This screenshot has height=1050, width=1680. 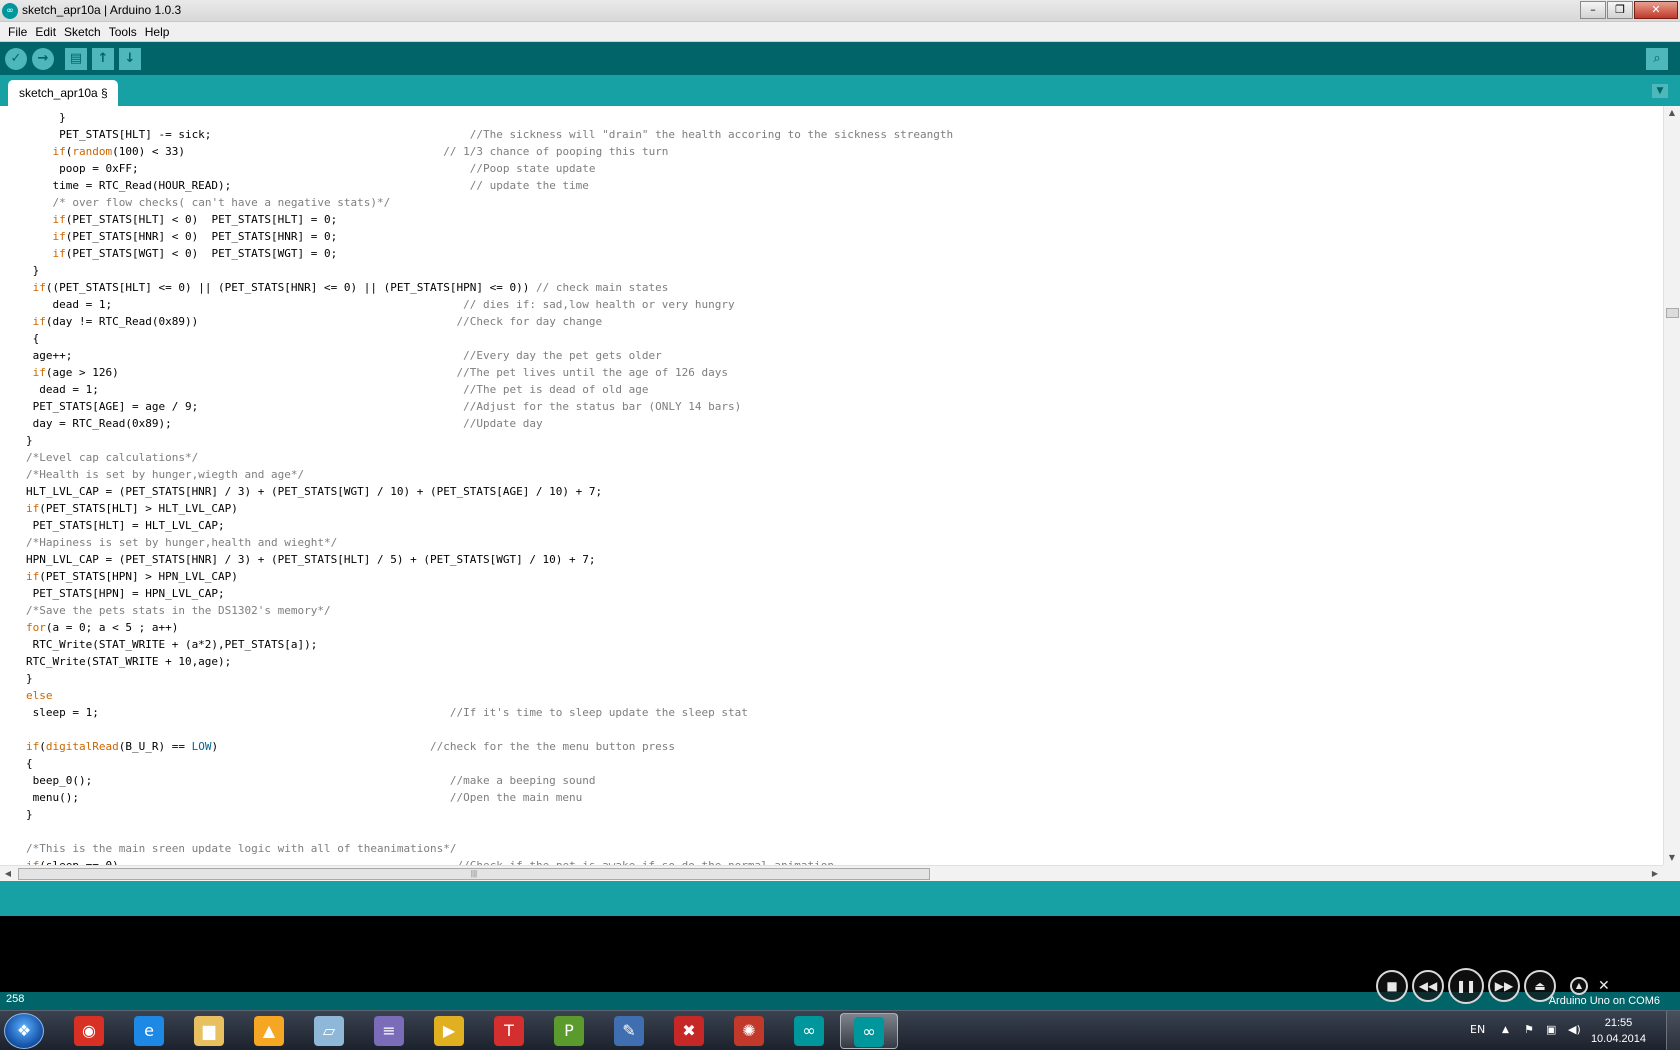 I want to click on language-indicator: EN, so click(x=1477, y=1029).